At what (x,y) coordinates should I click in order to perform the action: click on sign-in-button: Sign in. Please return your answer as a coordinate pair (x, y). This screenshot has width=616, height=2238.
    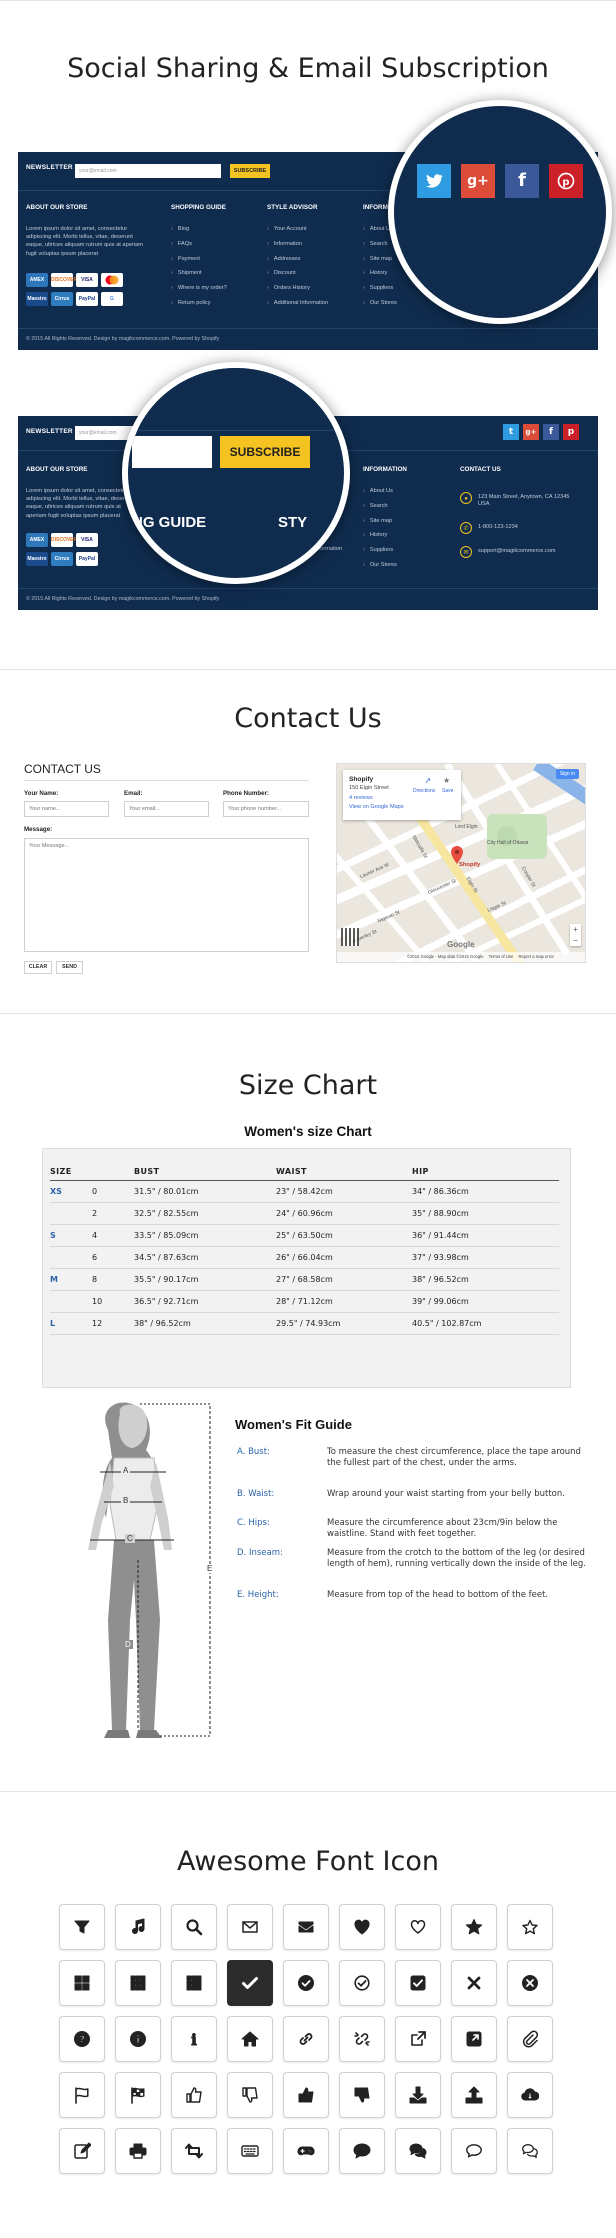
    Looking at the image, I should click on (567, 774).